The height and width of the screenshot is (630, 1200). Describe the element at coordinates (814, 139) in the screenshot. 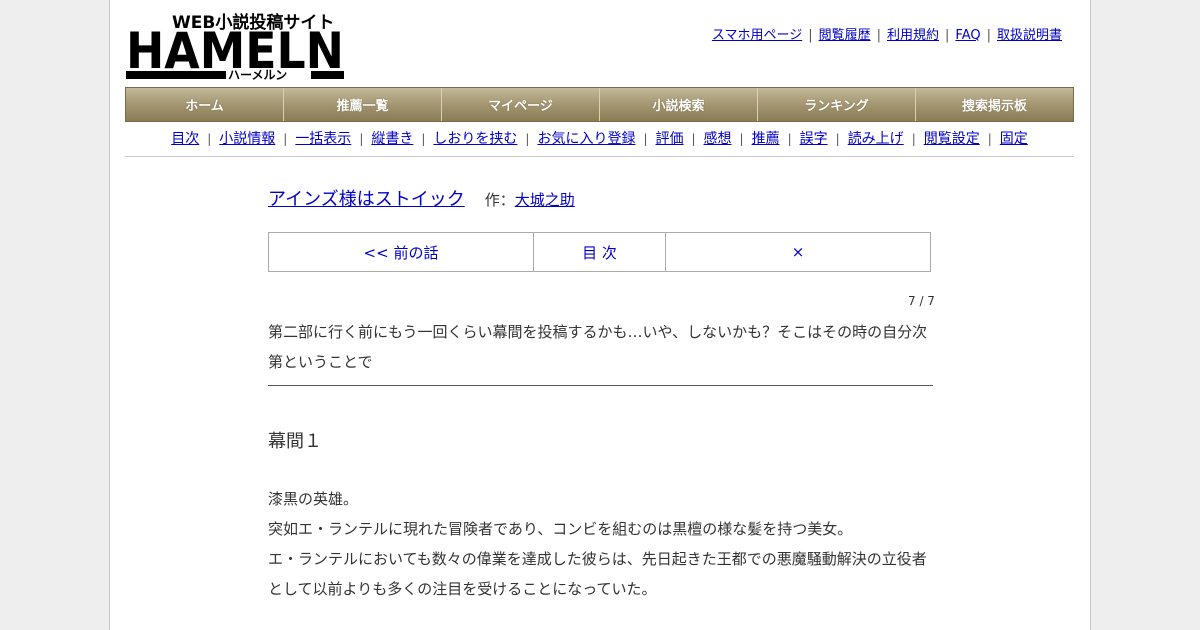

I see `subnav-typo: 誤字` at that location.